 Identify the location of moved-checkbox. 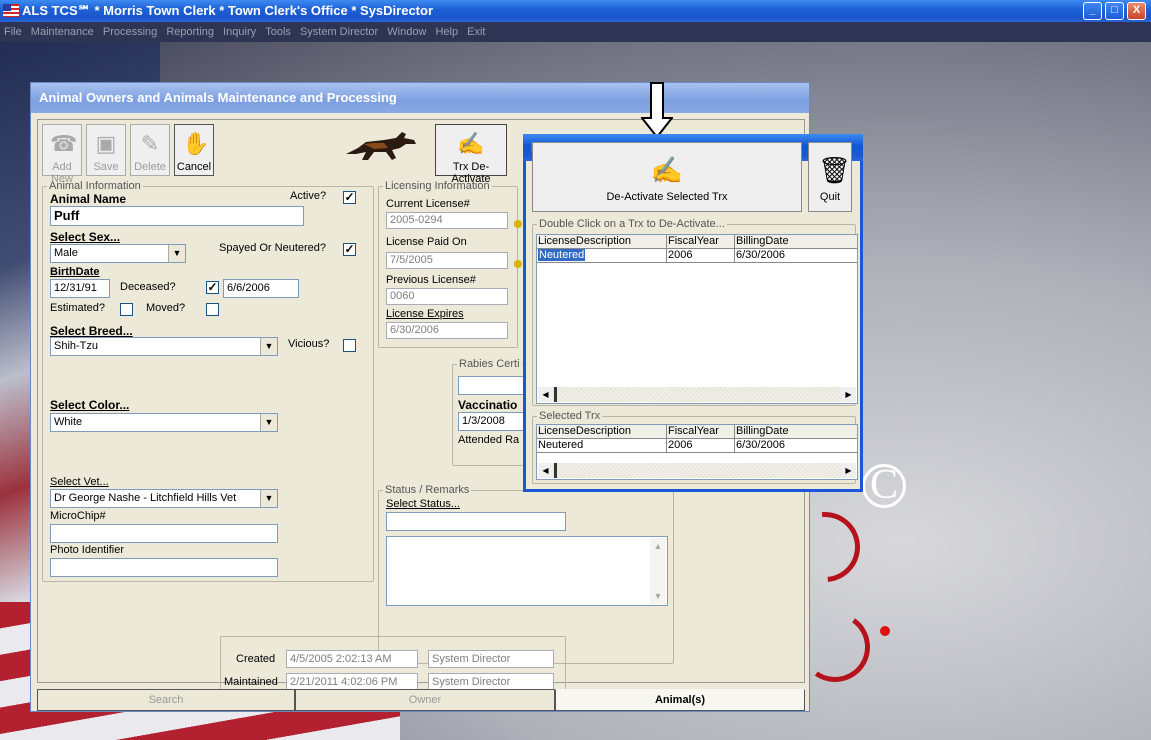
(212, 309).